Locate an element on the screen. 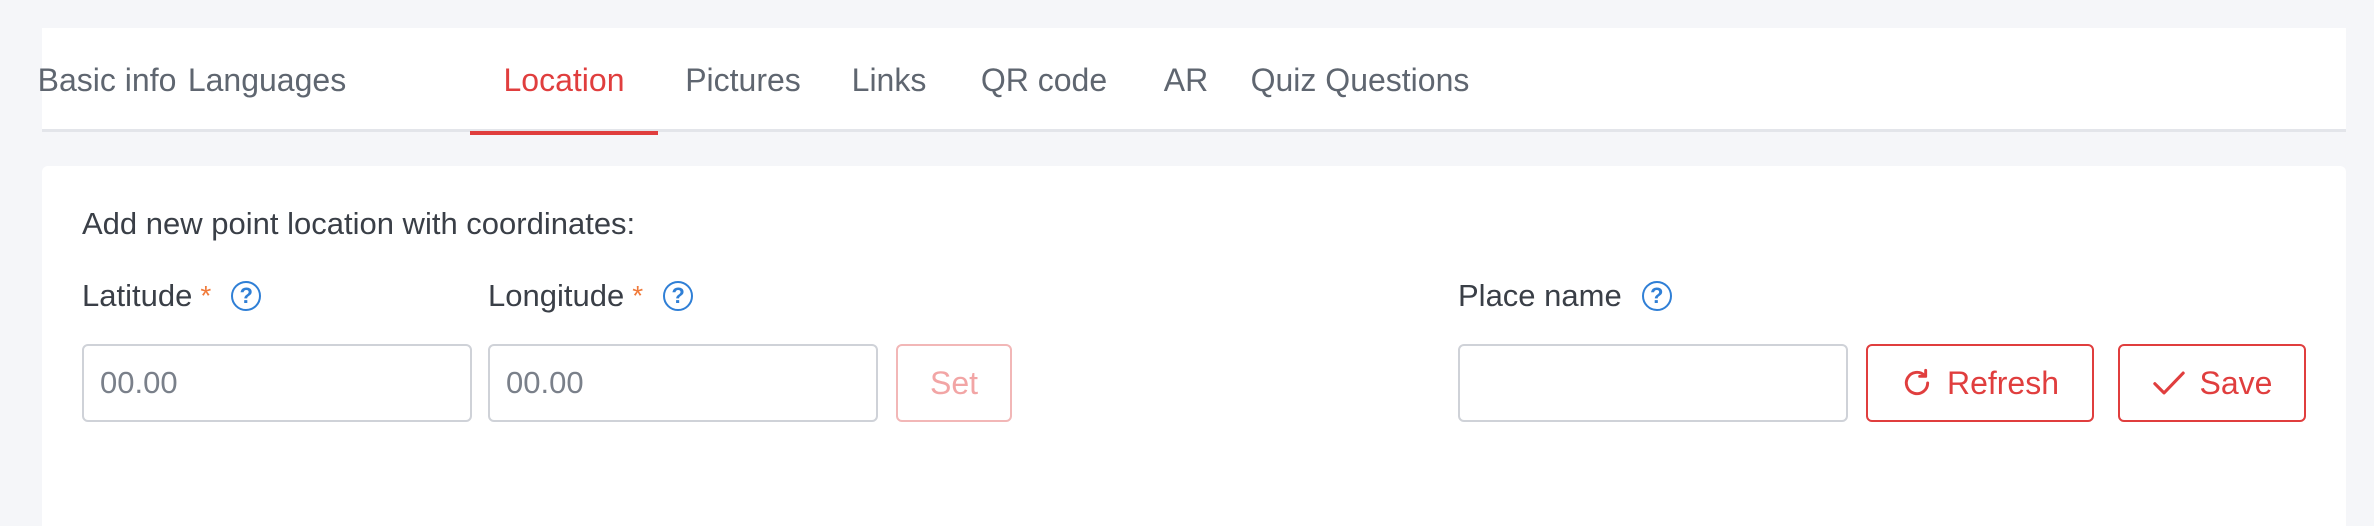  tab-qr-code: QR code is located at coordinates (1044, 80).